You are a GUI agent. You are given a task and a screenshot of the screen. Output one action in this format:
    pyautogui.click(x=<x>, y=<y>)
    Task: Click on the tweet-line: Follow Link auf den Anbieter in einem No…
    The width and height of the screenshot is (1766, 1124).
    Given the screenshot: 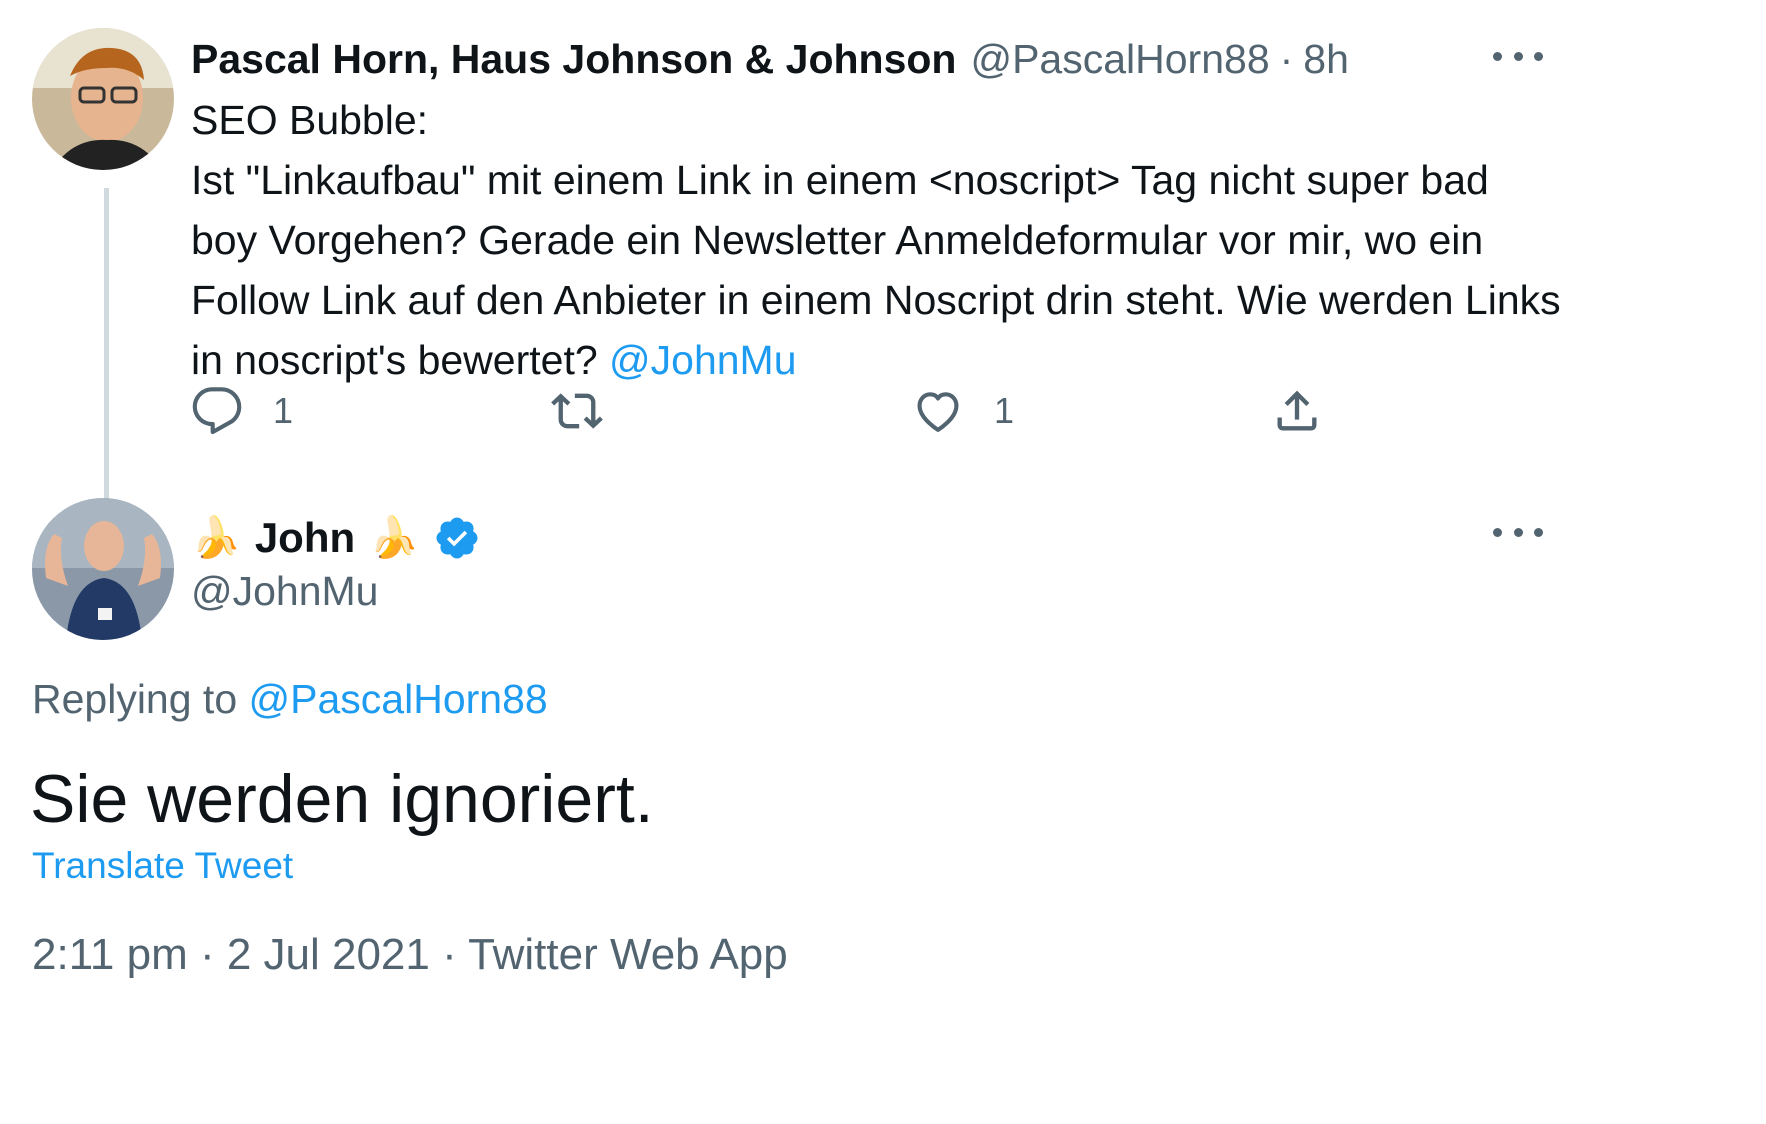 What is the action you would take?
    pyautogui.click(x=876, y=300)
    